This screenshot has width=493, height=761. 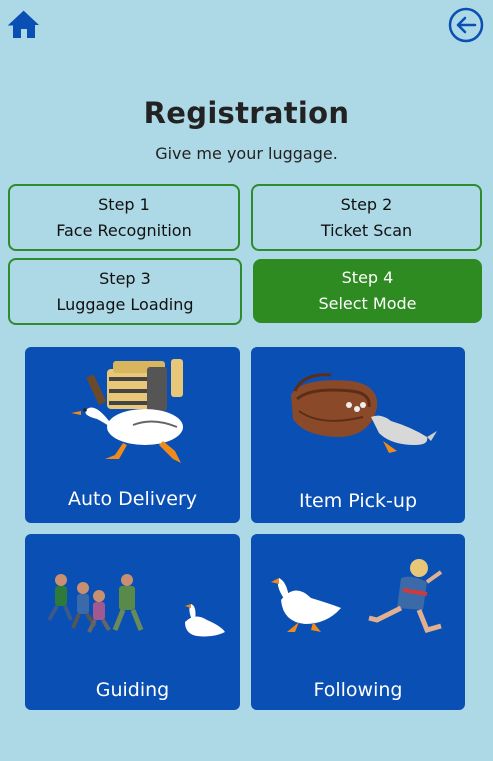 What do you see at coordinates (124, 204) in the screenshot?
I see `step-number: Step 1` at bounding box center [124, 204].